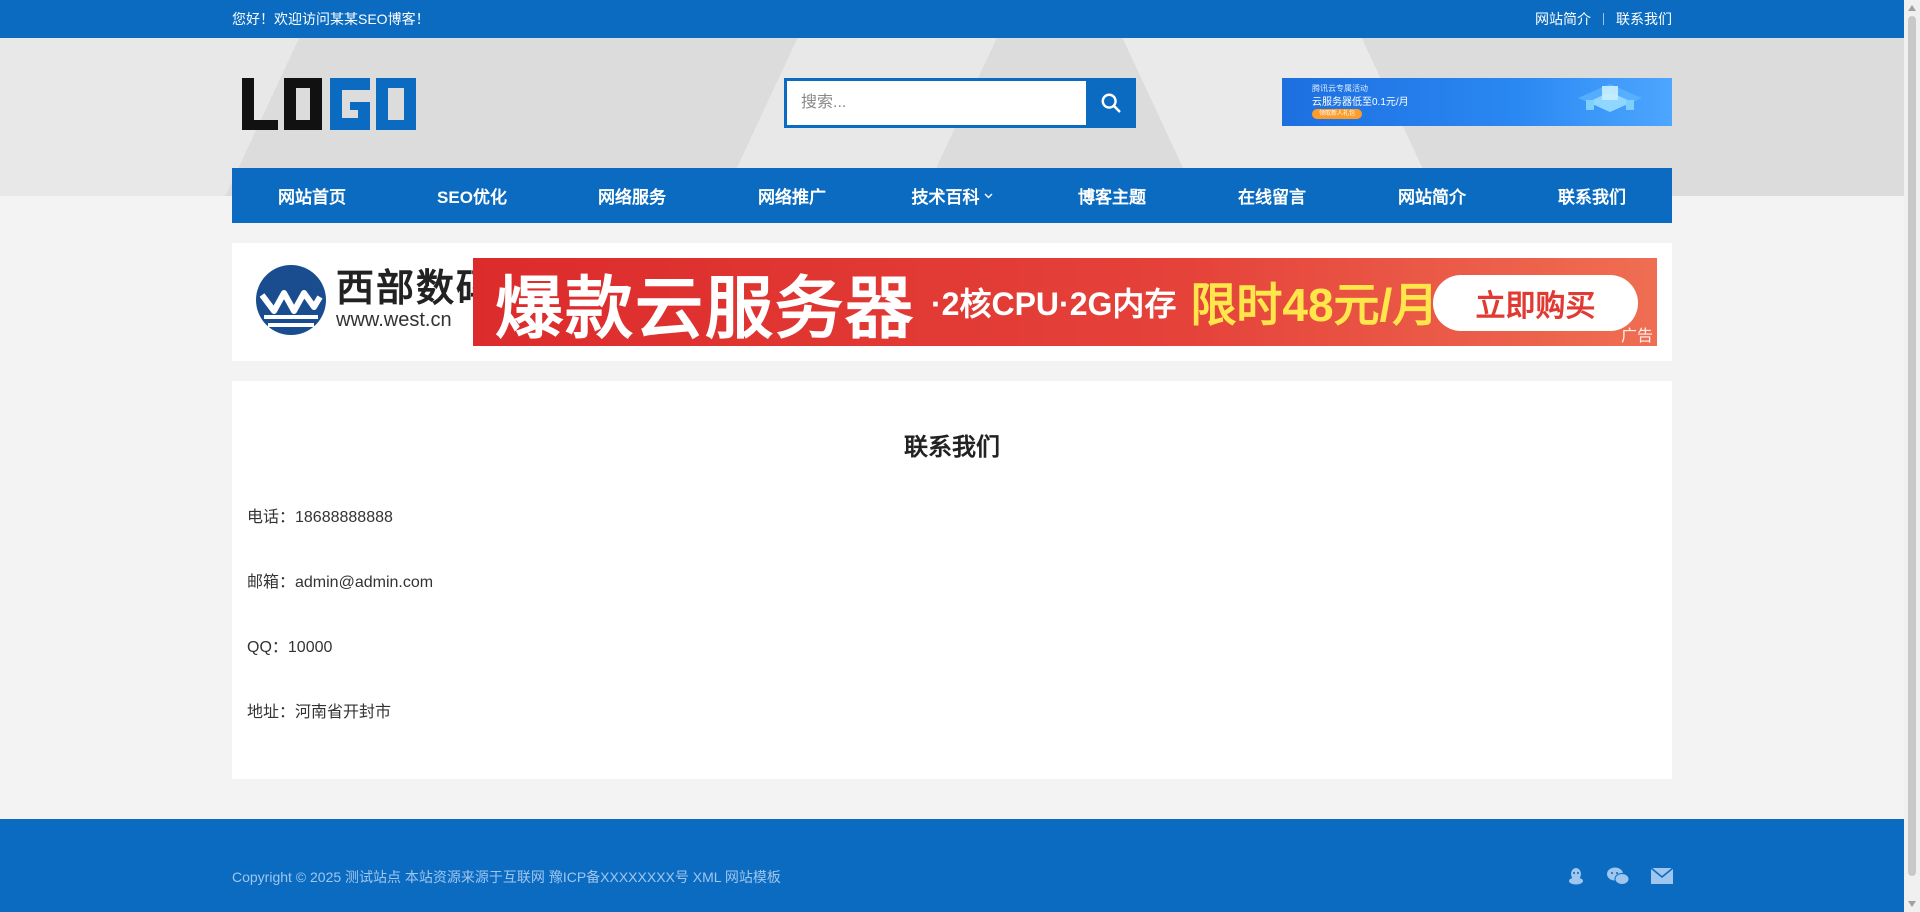 The width and height of the screenshot is (1920, 912). I want to click on nav-label: 网站简介, so click(1432, 197).